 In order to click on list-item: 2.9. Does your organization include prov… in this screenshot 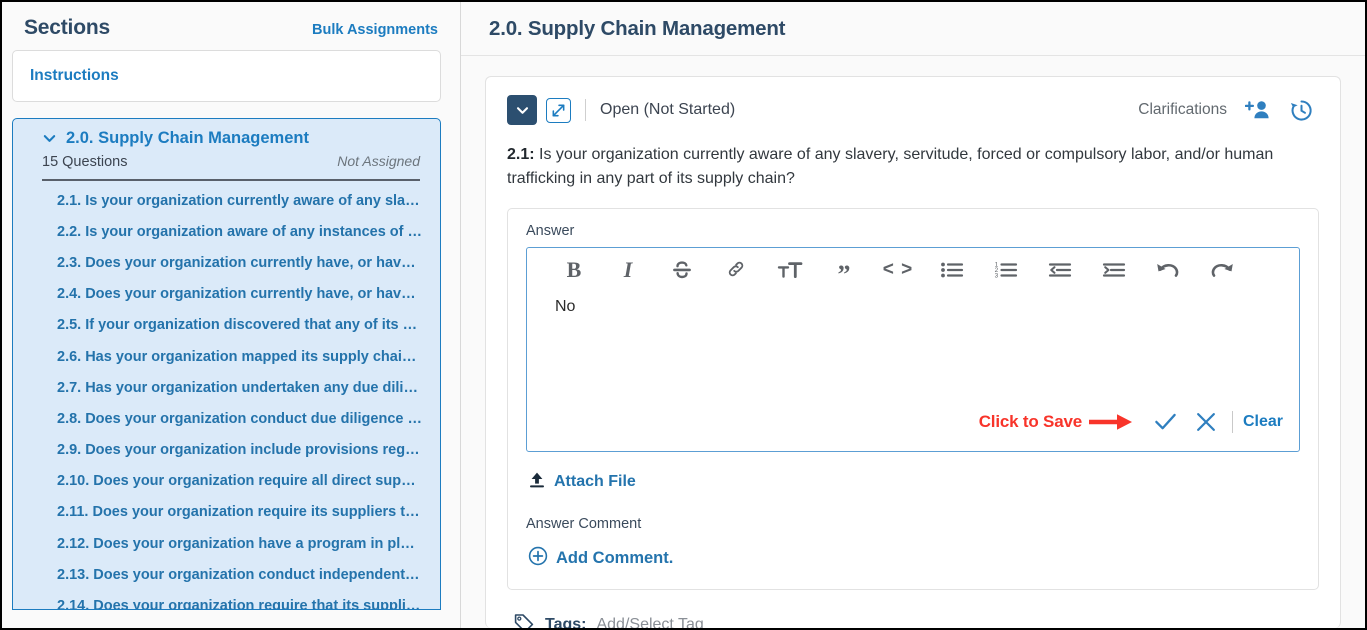, I will do `click(226, 450)`.